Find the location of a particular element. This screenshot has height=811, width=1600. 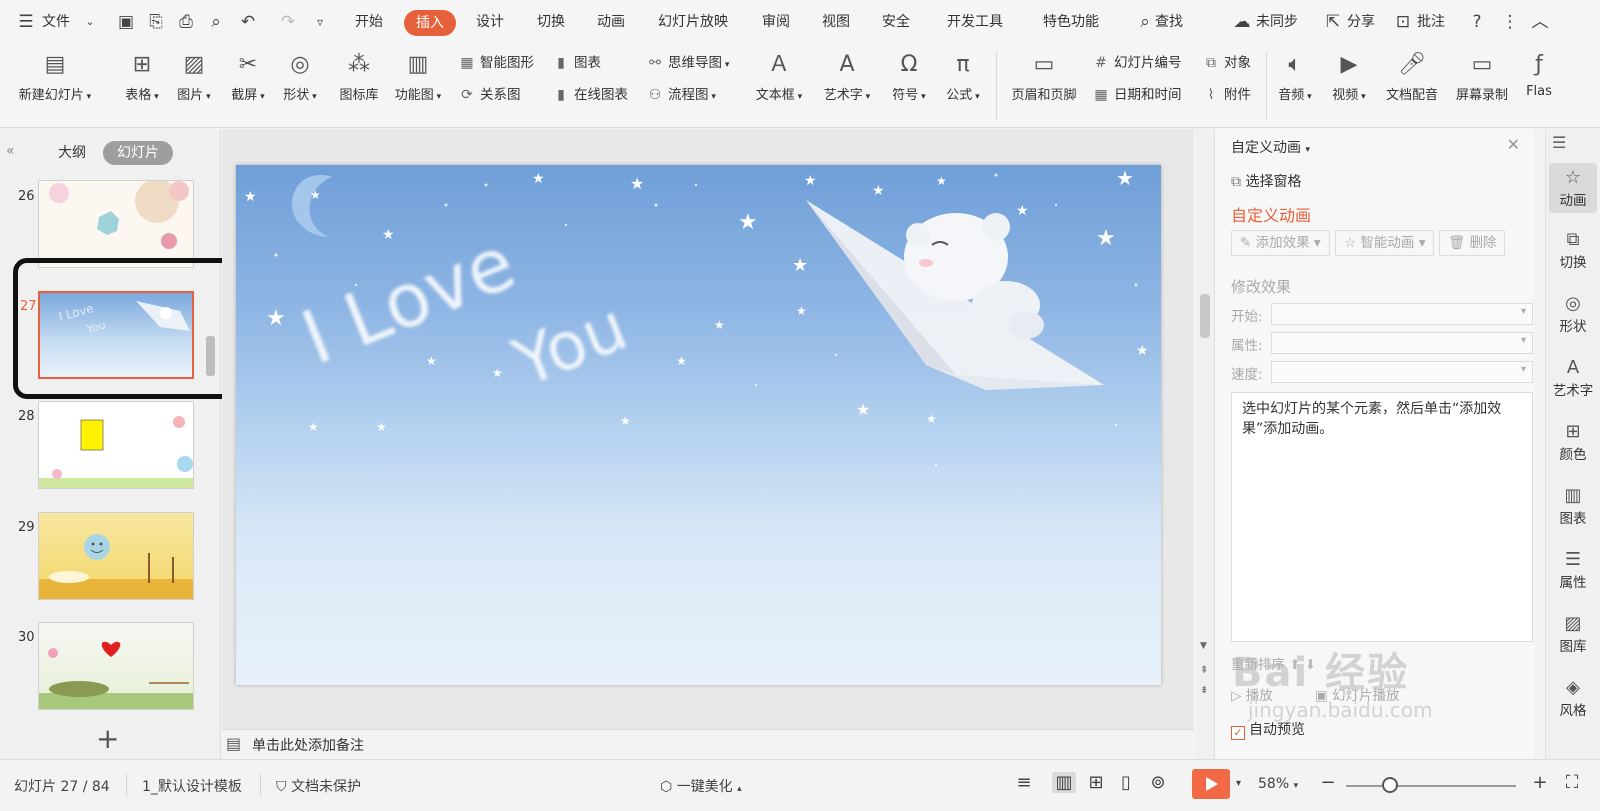

add-effect-button: ✎ 添加效果 ▾ is located at coordinates (1280, 243).